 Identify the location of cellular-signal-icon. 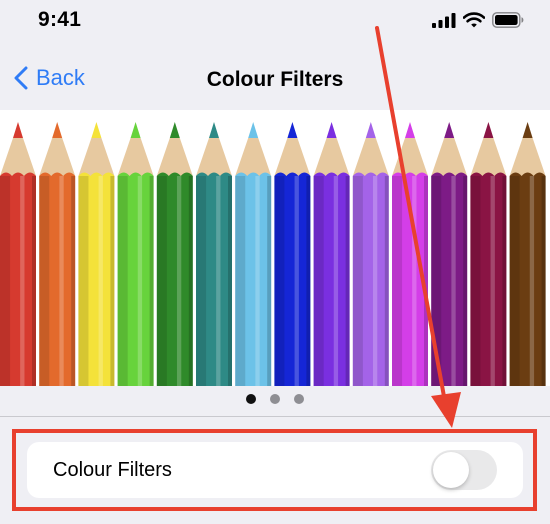
(444, 20).